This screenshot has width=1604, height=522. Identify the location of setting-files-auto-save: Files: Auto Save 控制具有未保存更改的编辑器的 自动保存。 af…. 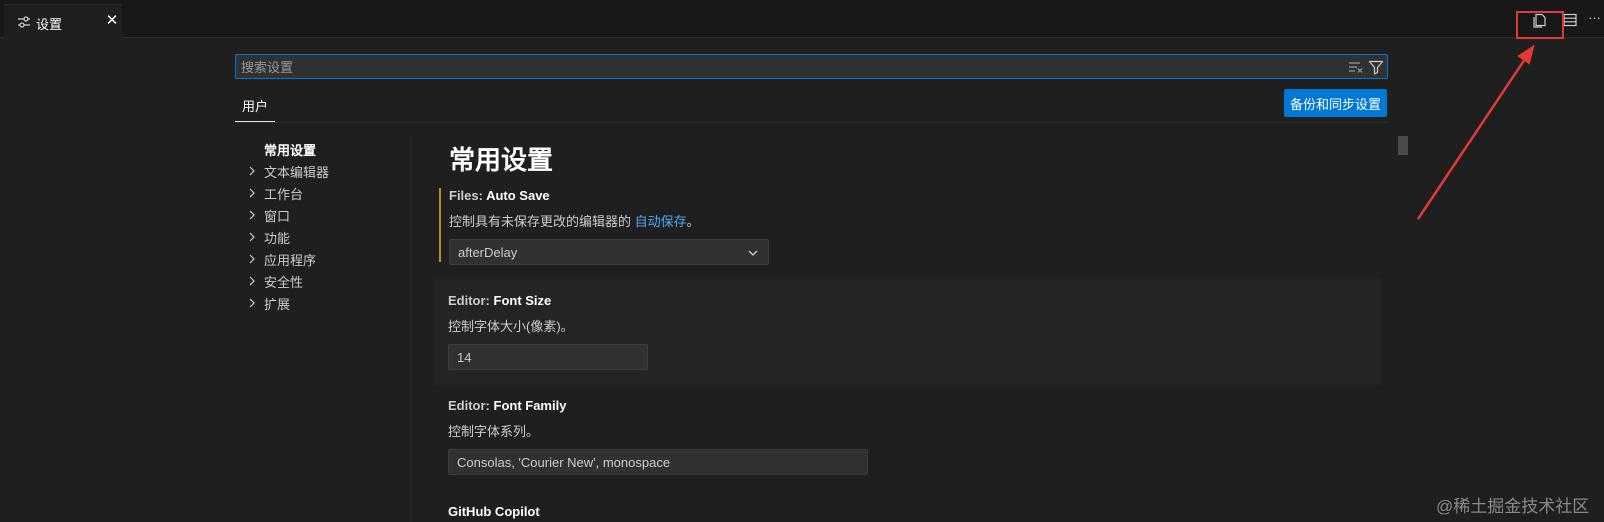
(910, 226).